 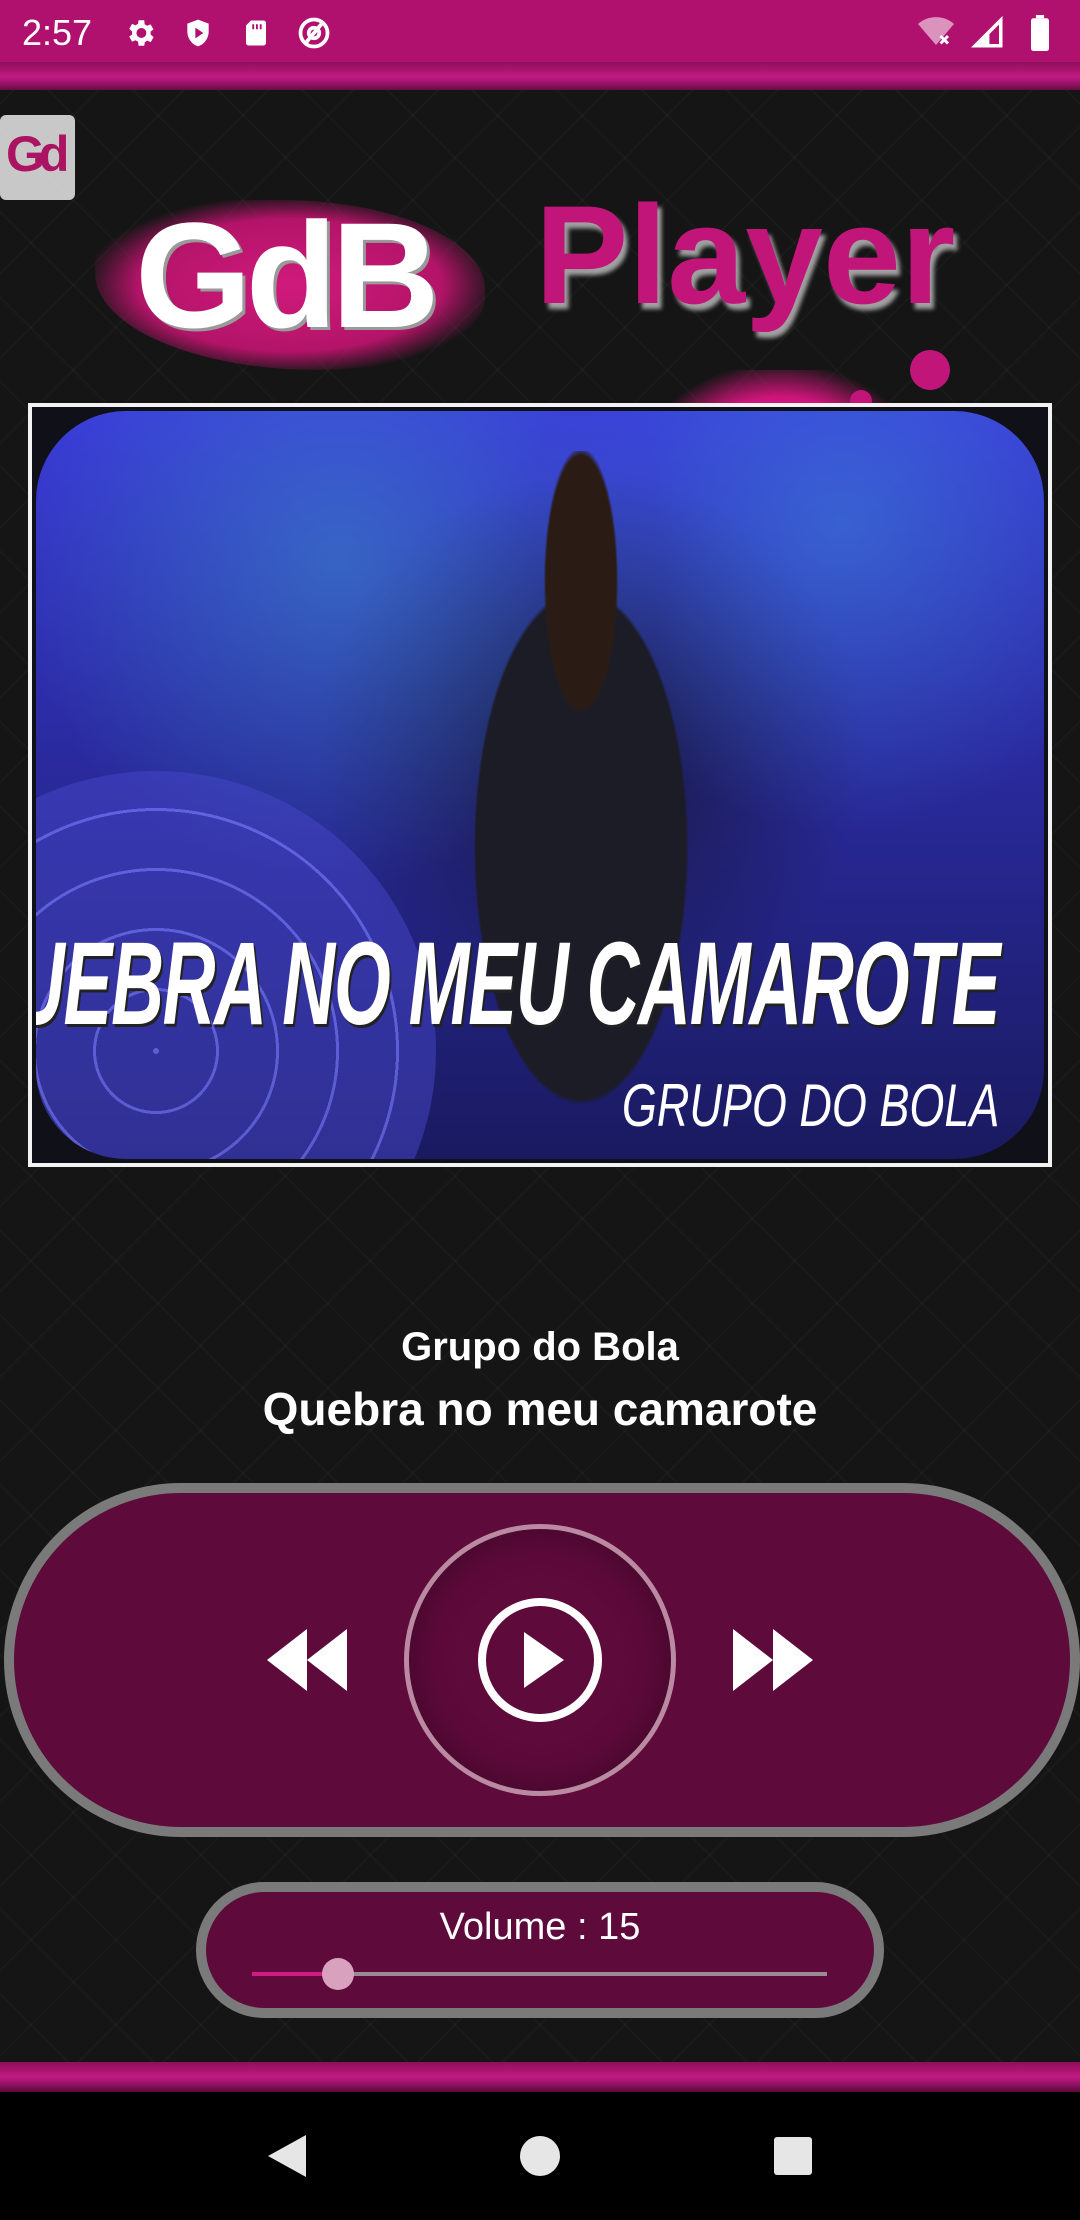 I want to click on home-icon, so click(x=539, y=2156).